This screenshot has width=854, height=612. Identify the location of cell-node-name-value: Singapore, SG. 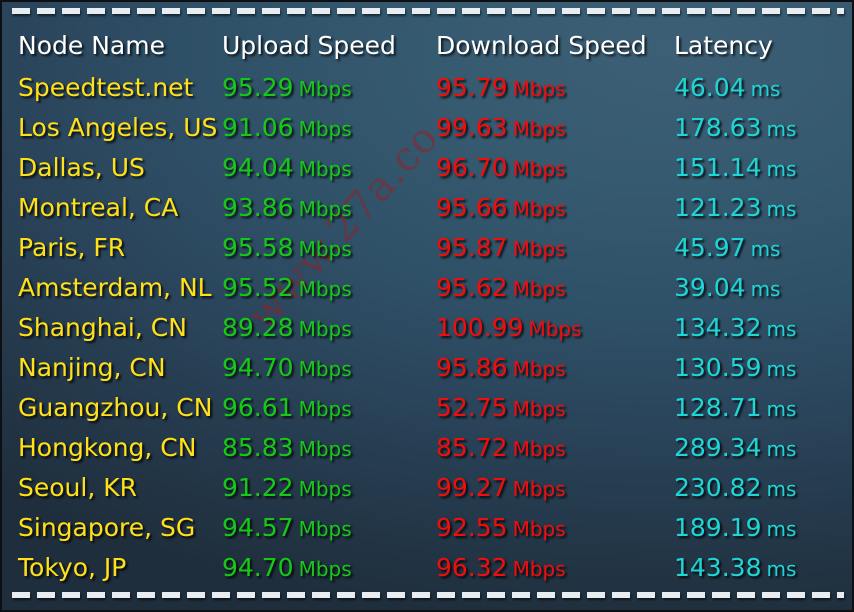
(107, 527).